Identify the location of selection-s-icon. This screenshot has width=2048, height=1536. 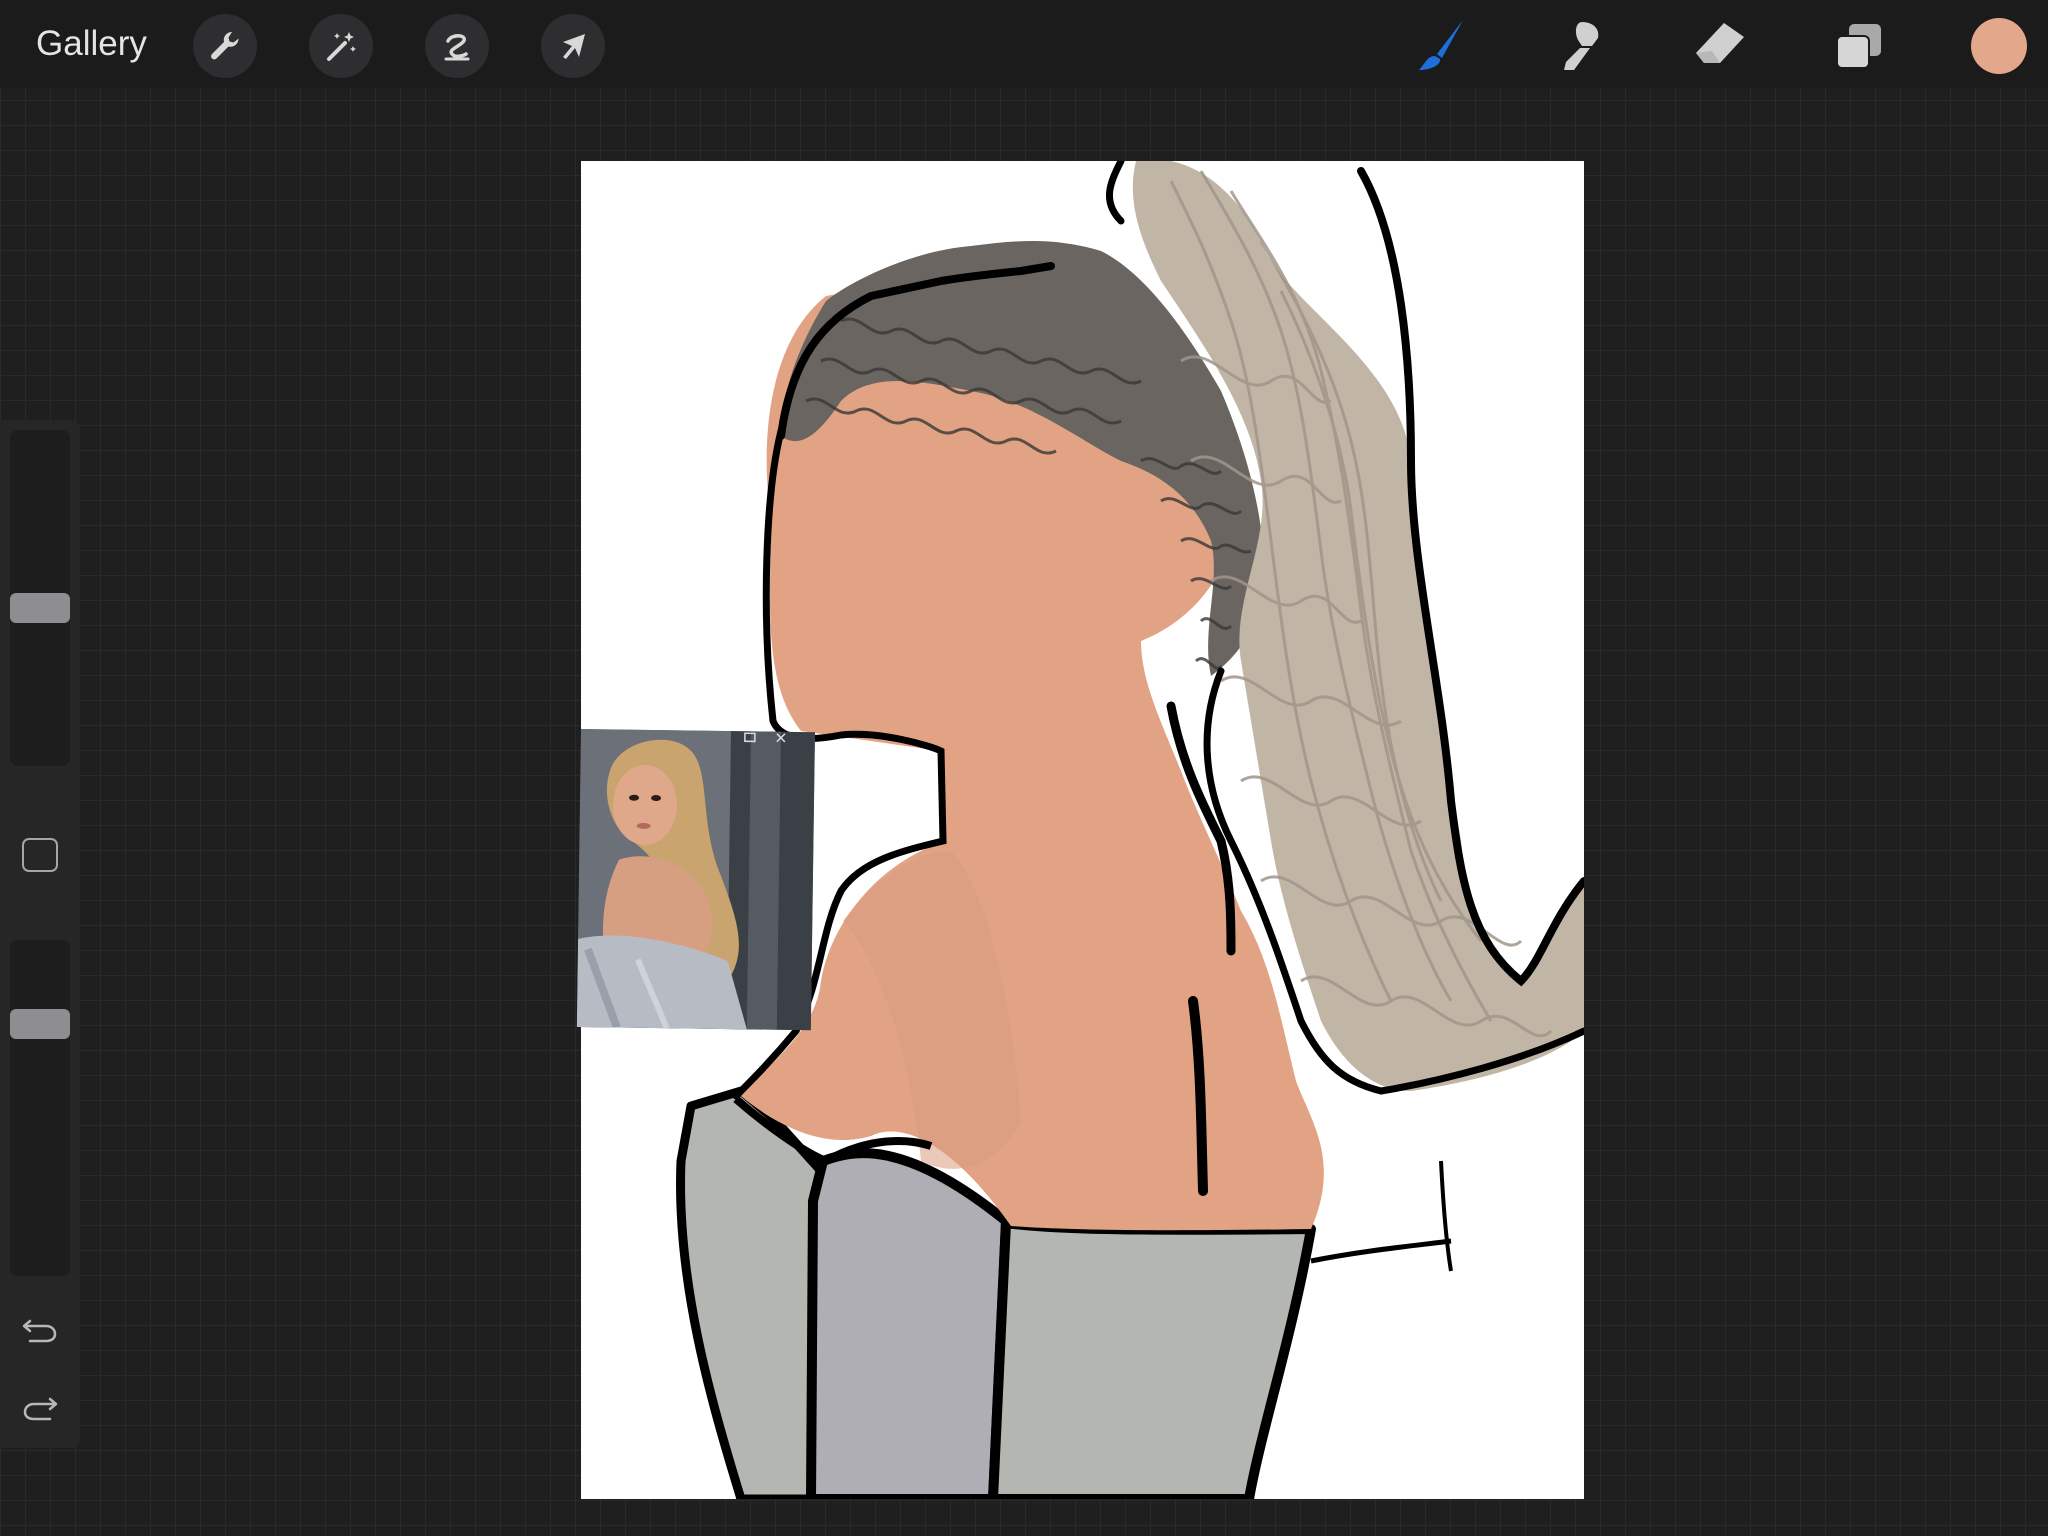
(457, 47).